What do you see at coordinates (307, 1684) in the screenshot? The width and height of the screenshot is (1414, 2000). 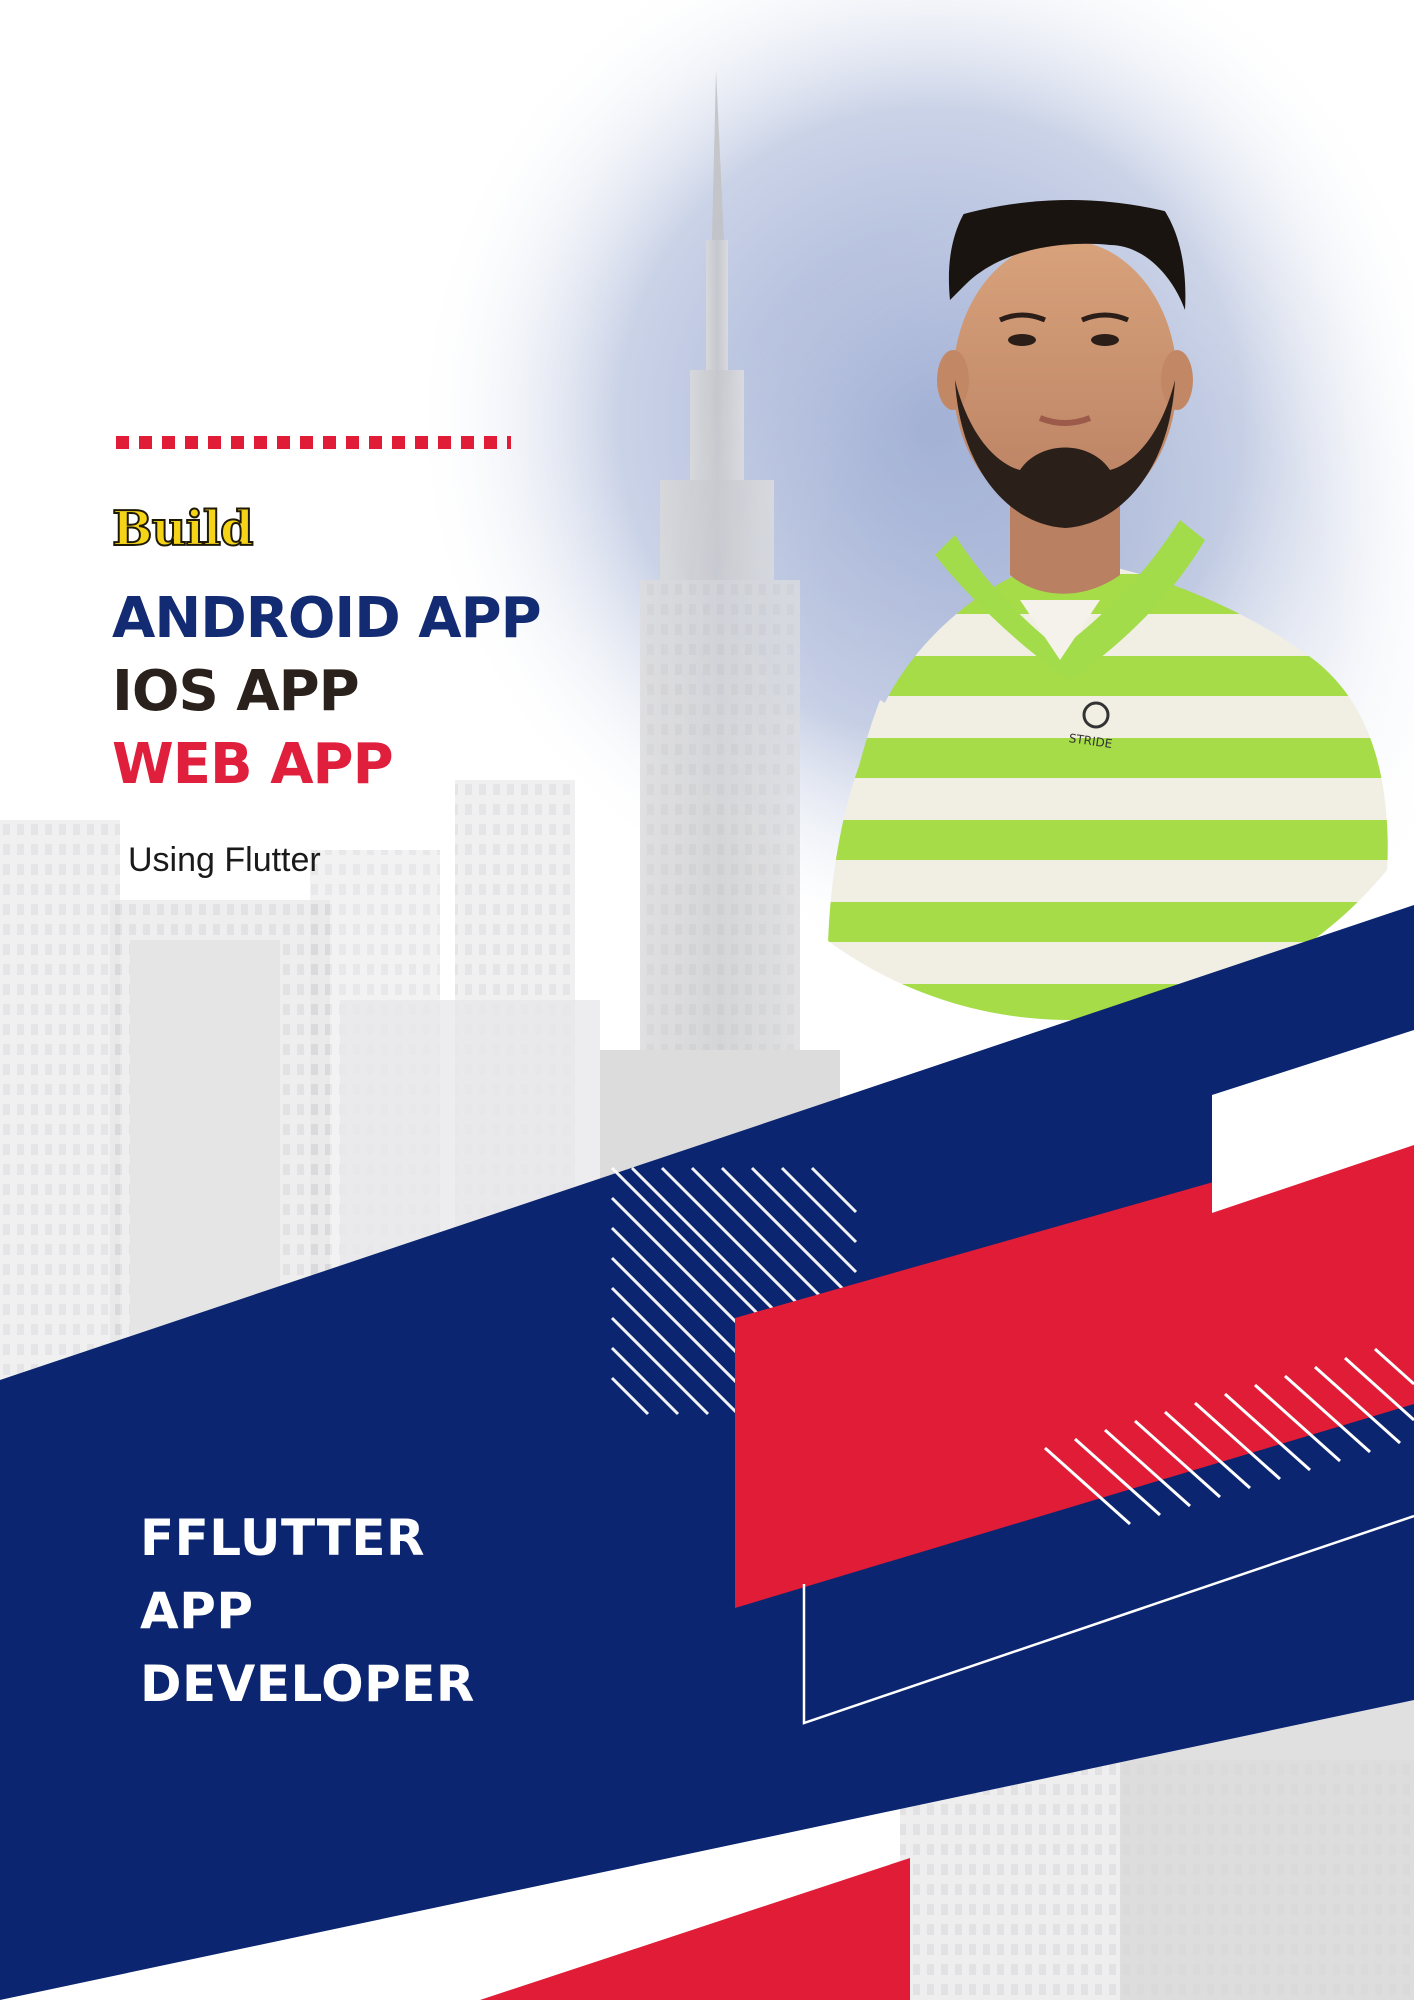 I see `role-line-3: DEVELOPER` at bounding box center [307, 1684].